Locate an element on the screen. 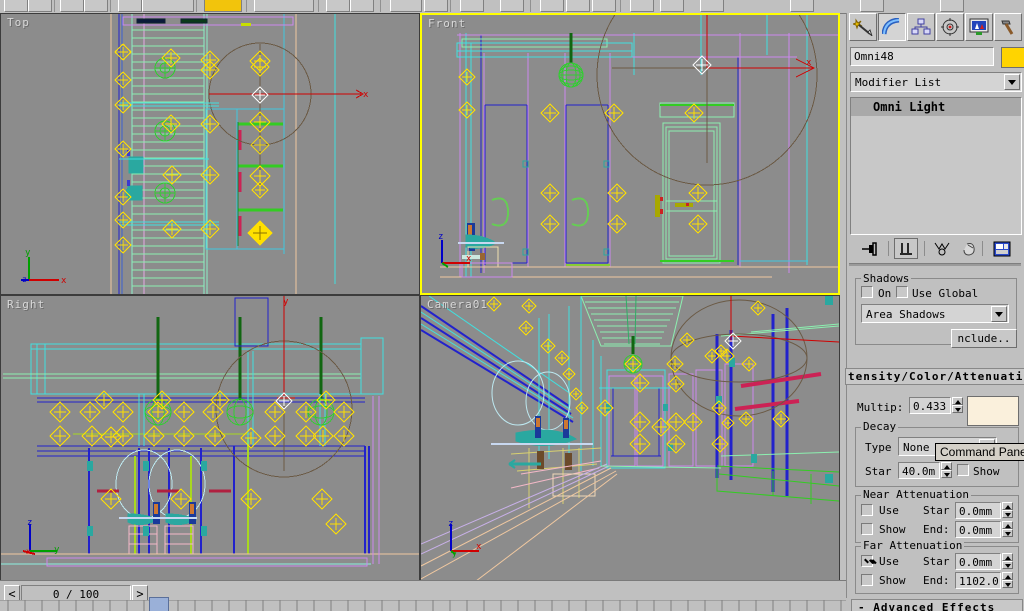 The image size is (1024, 611). toolbar-button-render-frame is located at coordinates (578, 6).